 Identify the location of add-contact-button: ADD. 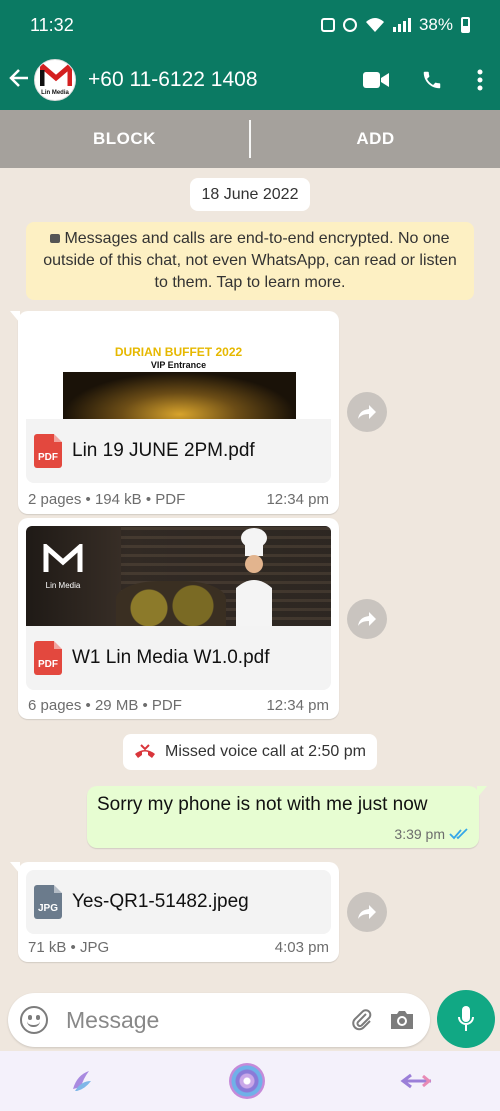
(375, 139).